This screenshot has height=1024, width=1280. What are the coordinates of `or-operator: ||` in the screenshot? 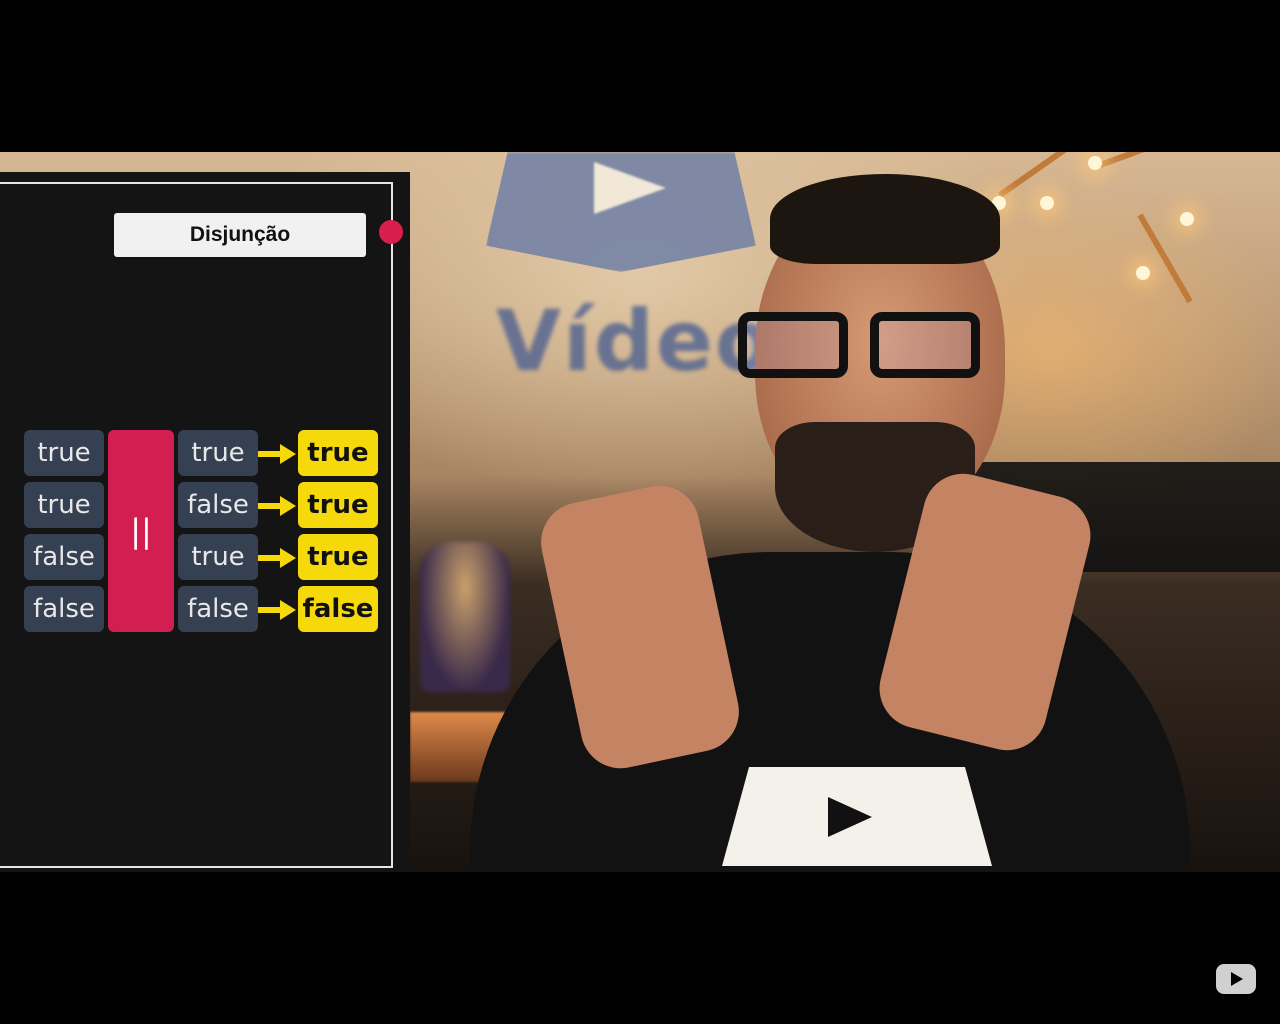 It's located at (141, 531).